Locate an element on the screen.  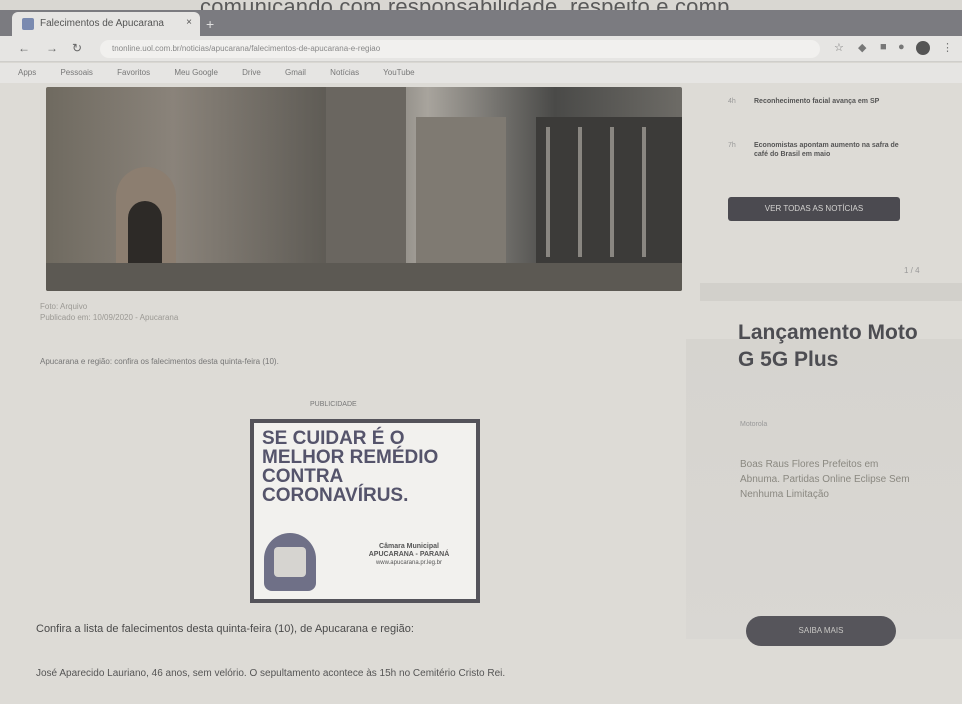
bookmark-item: Pessoais is located at coordinates (76, 72).